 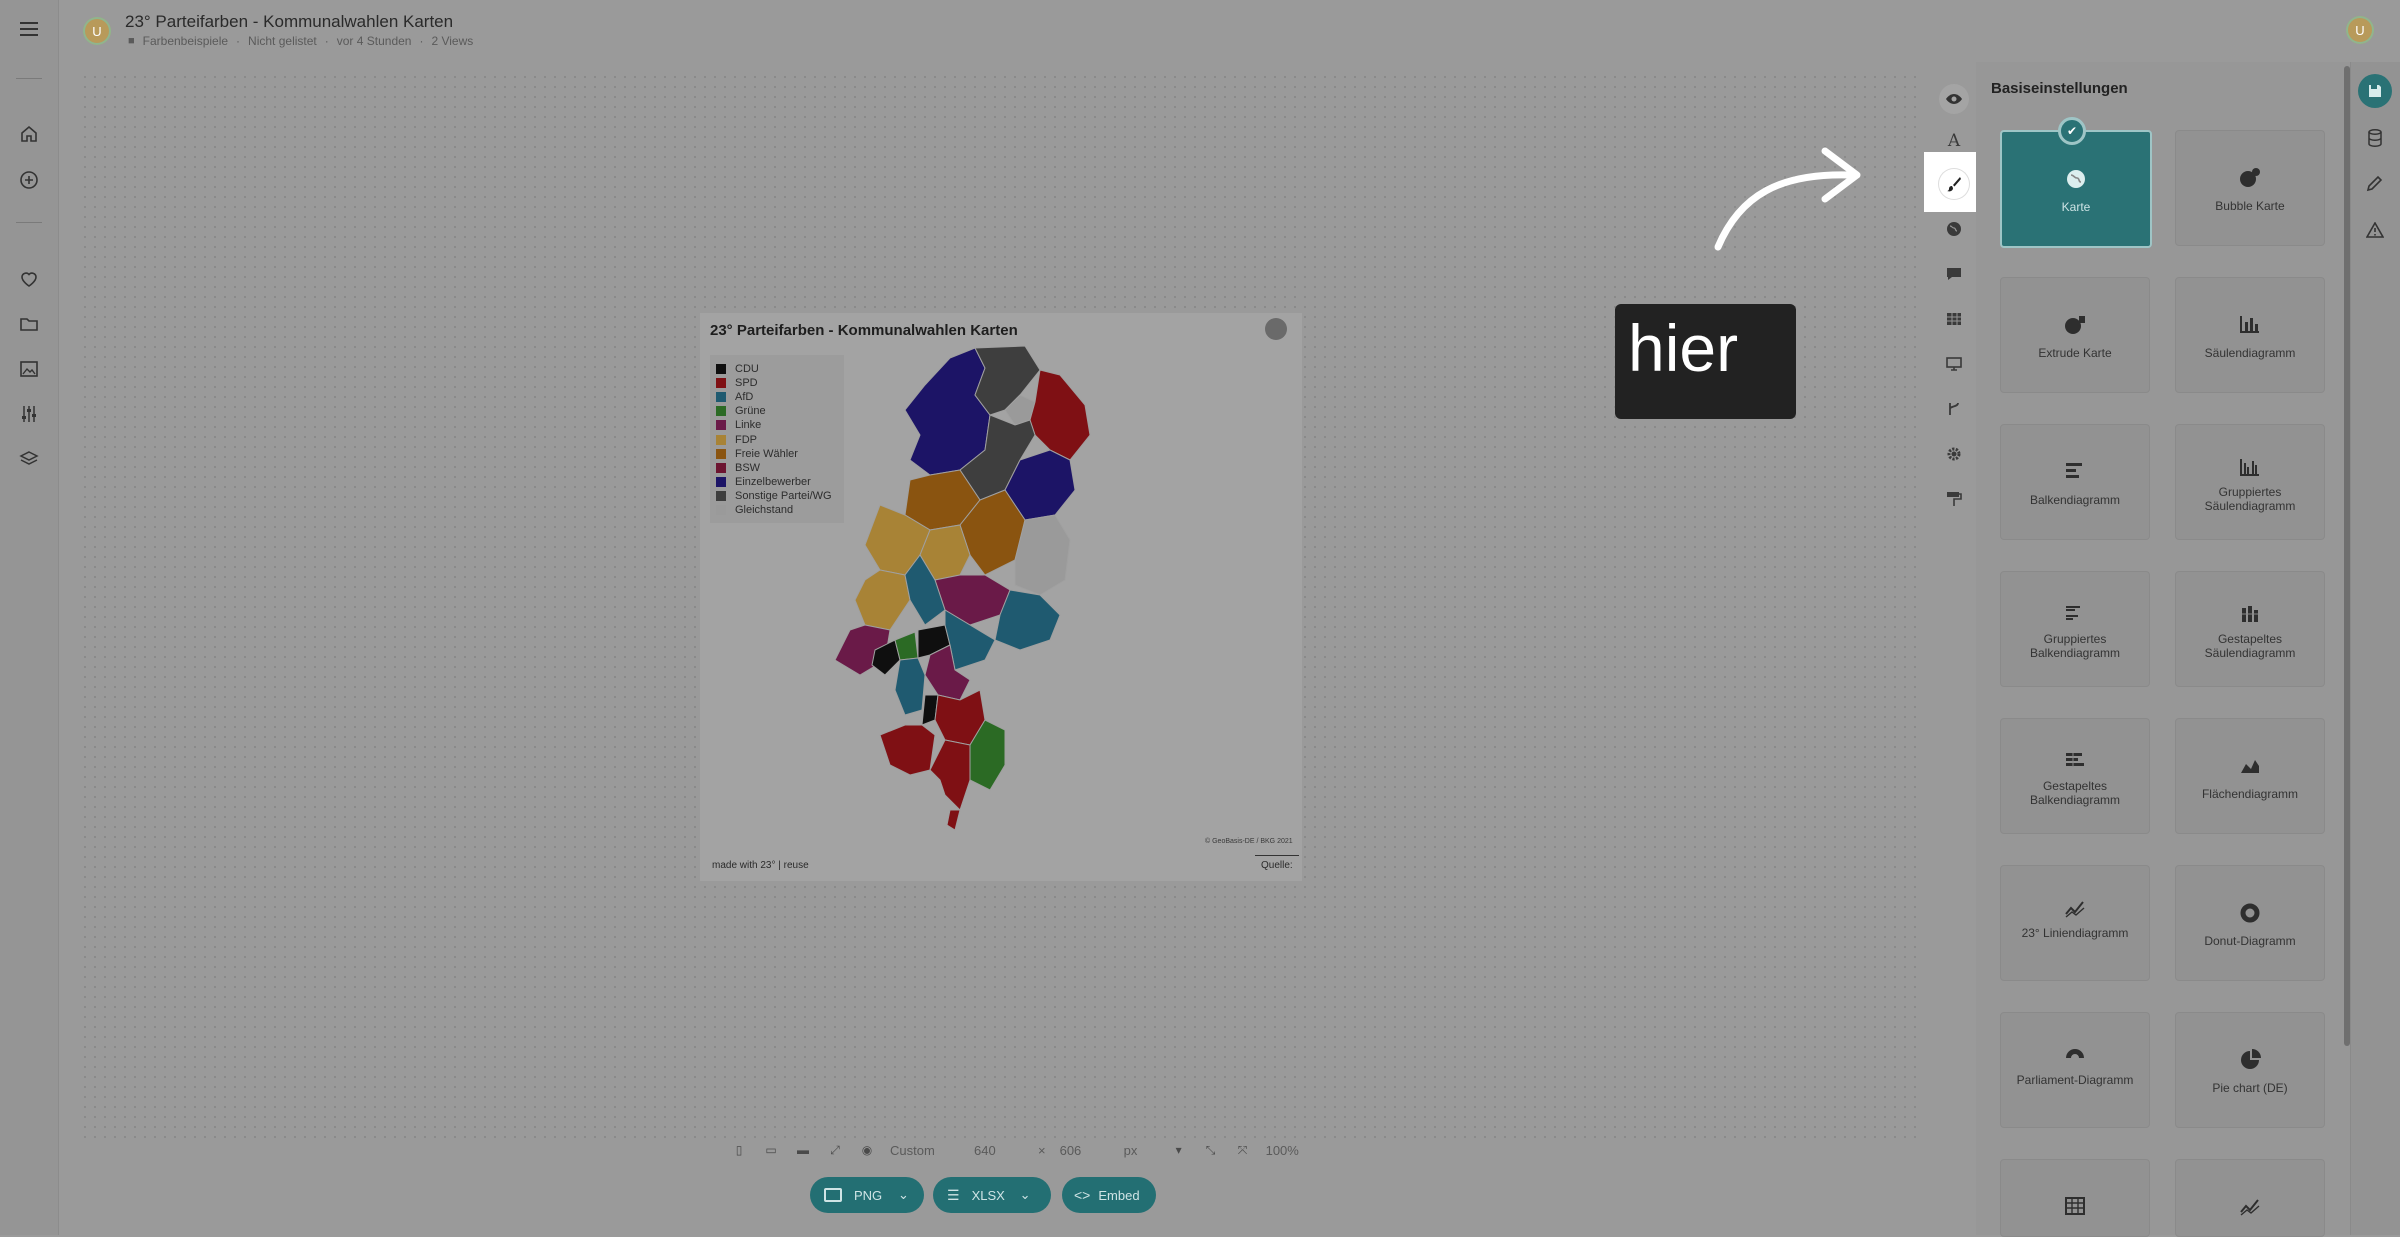 What do you see at coordinates (2250, 913) in the screenshot?
I see `donut-icon` at bounding box center [2250, 913].